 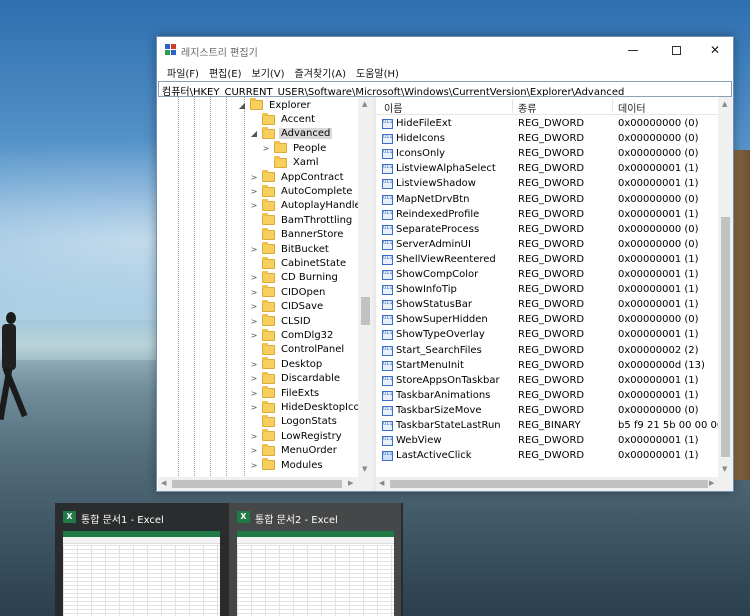 What do you see at coordinates (291, 162) in the screenshot?
I see `tree-item: Xaml` at bounding box center [291, 162].